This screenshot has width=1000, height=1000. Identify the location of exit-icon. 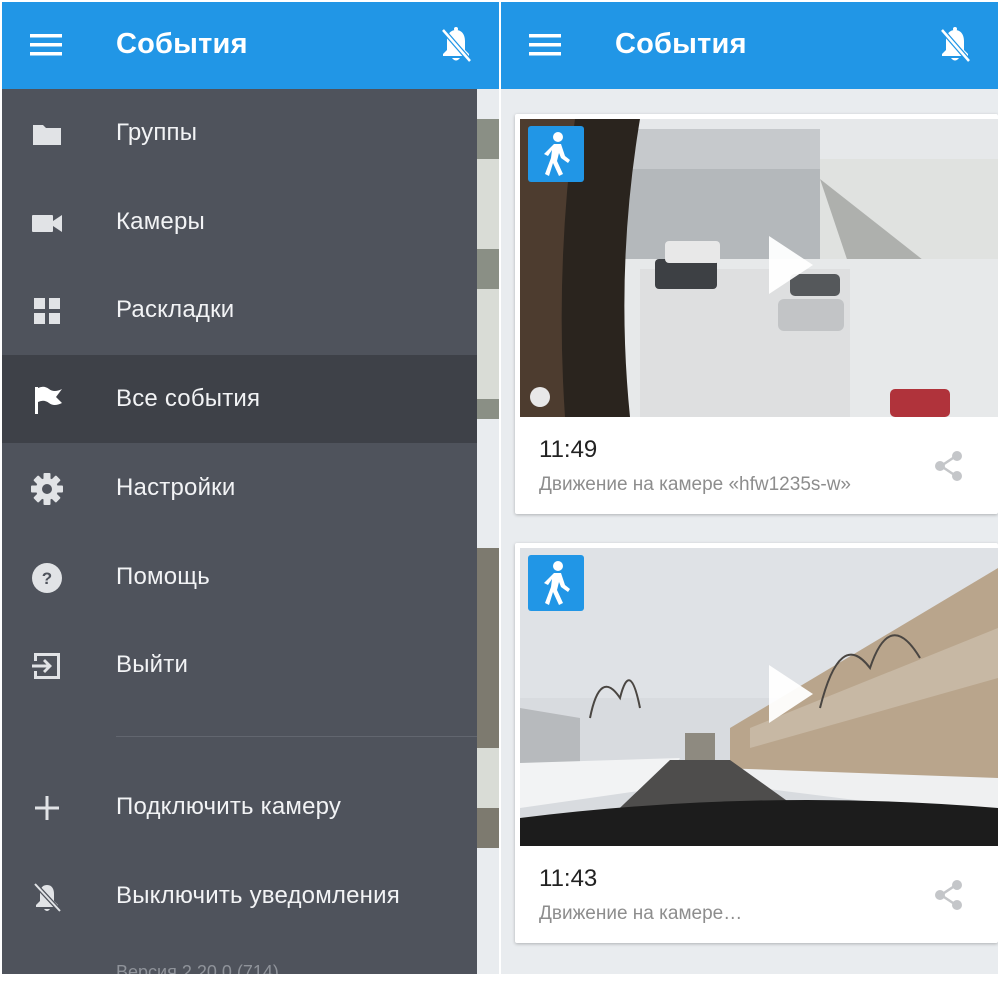
(46, 666).